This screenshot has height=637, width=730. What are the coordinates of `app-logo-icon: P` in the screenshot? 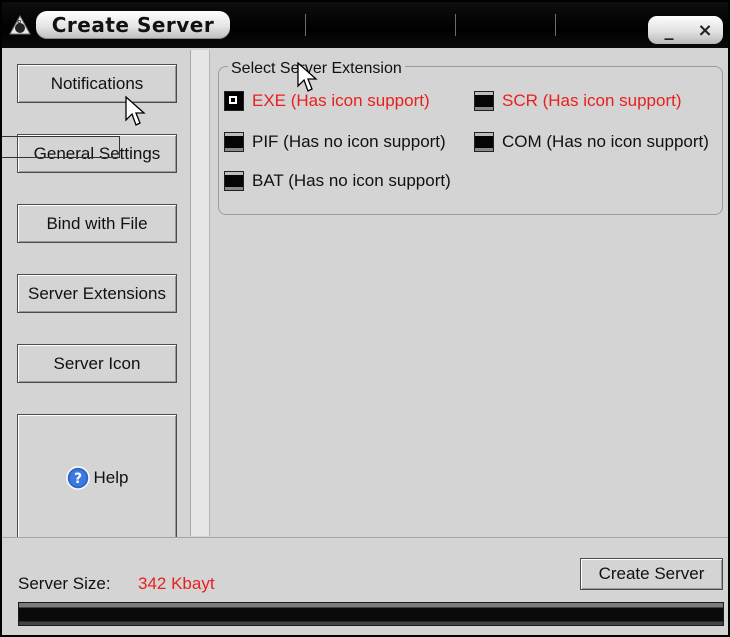 It's located at (20, 25).